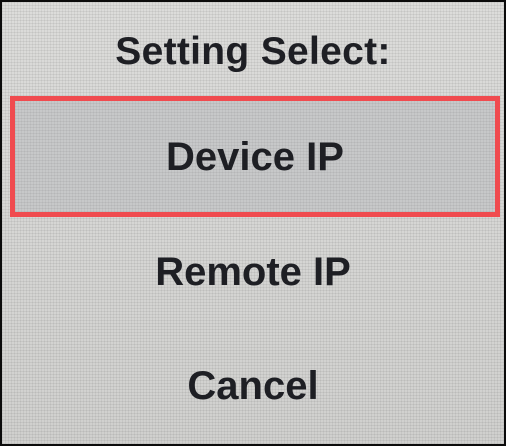 The height and width of the screenshot is (446, 506). I want to click on menu-item-label: Remote IP, so click(253, 272).